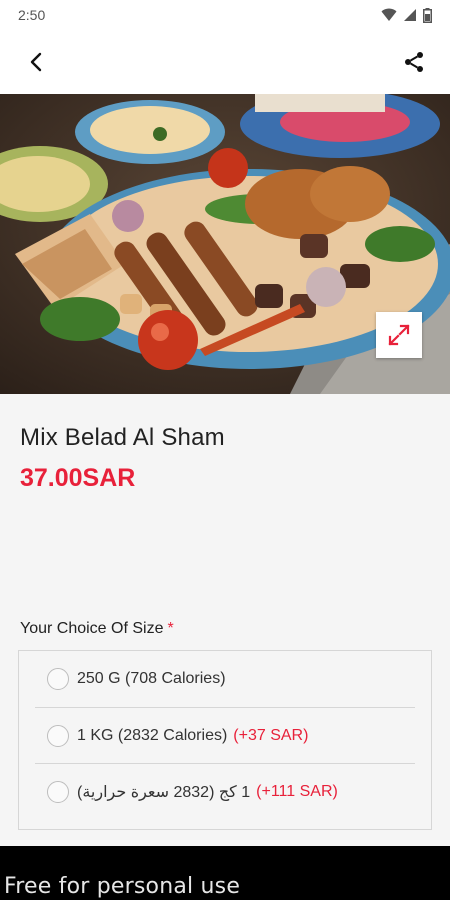 The height and width of the screenshot is (900, 450). What do you see at coordinates (225, 62) in the screenshot?
I see `app-bar` at bounding box center [225, 62].